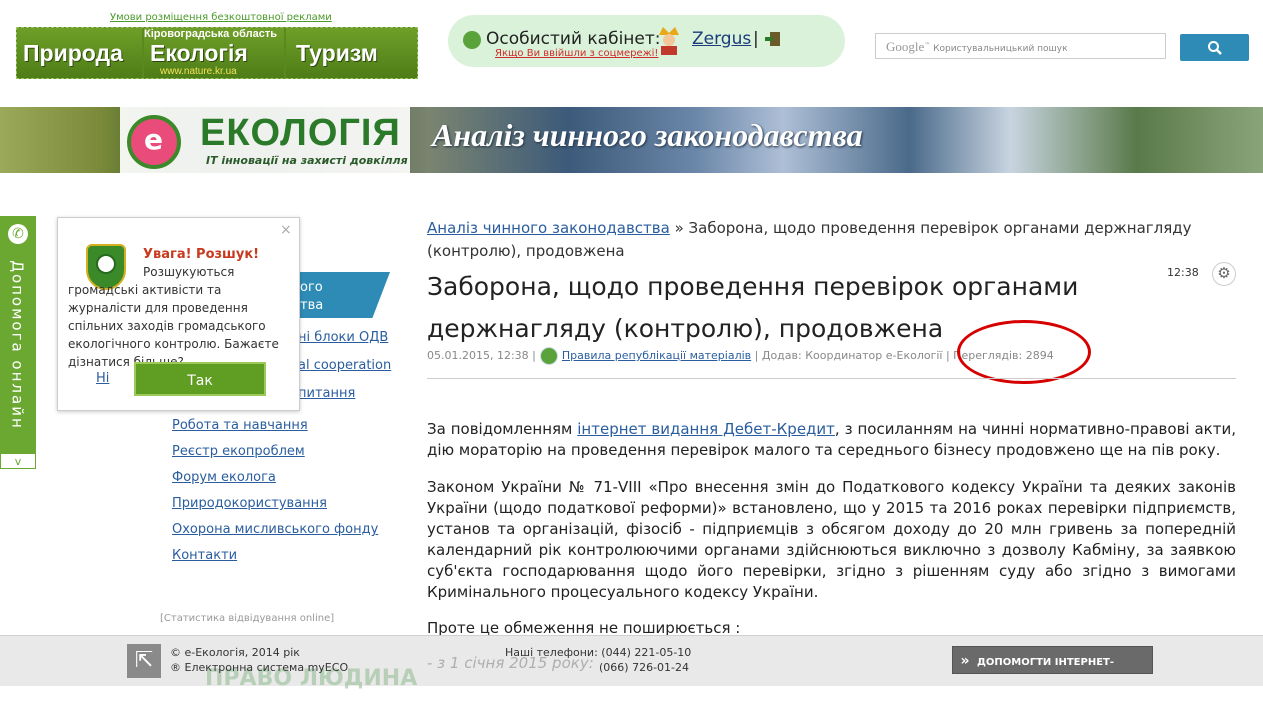 This screenshot has width=1263, height=705. Describe the element at coordinates (204, 555) in the screenshot. I see `menu-item-contacts: Контакти` at that location.